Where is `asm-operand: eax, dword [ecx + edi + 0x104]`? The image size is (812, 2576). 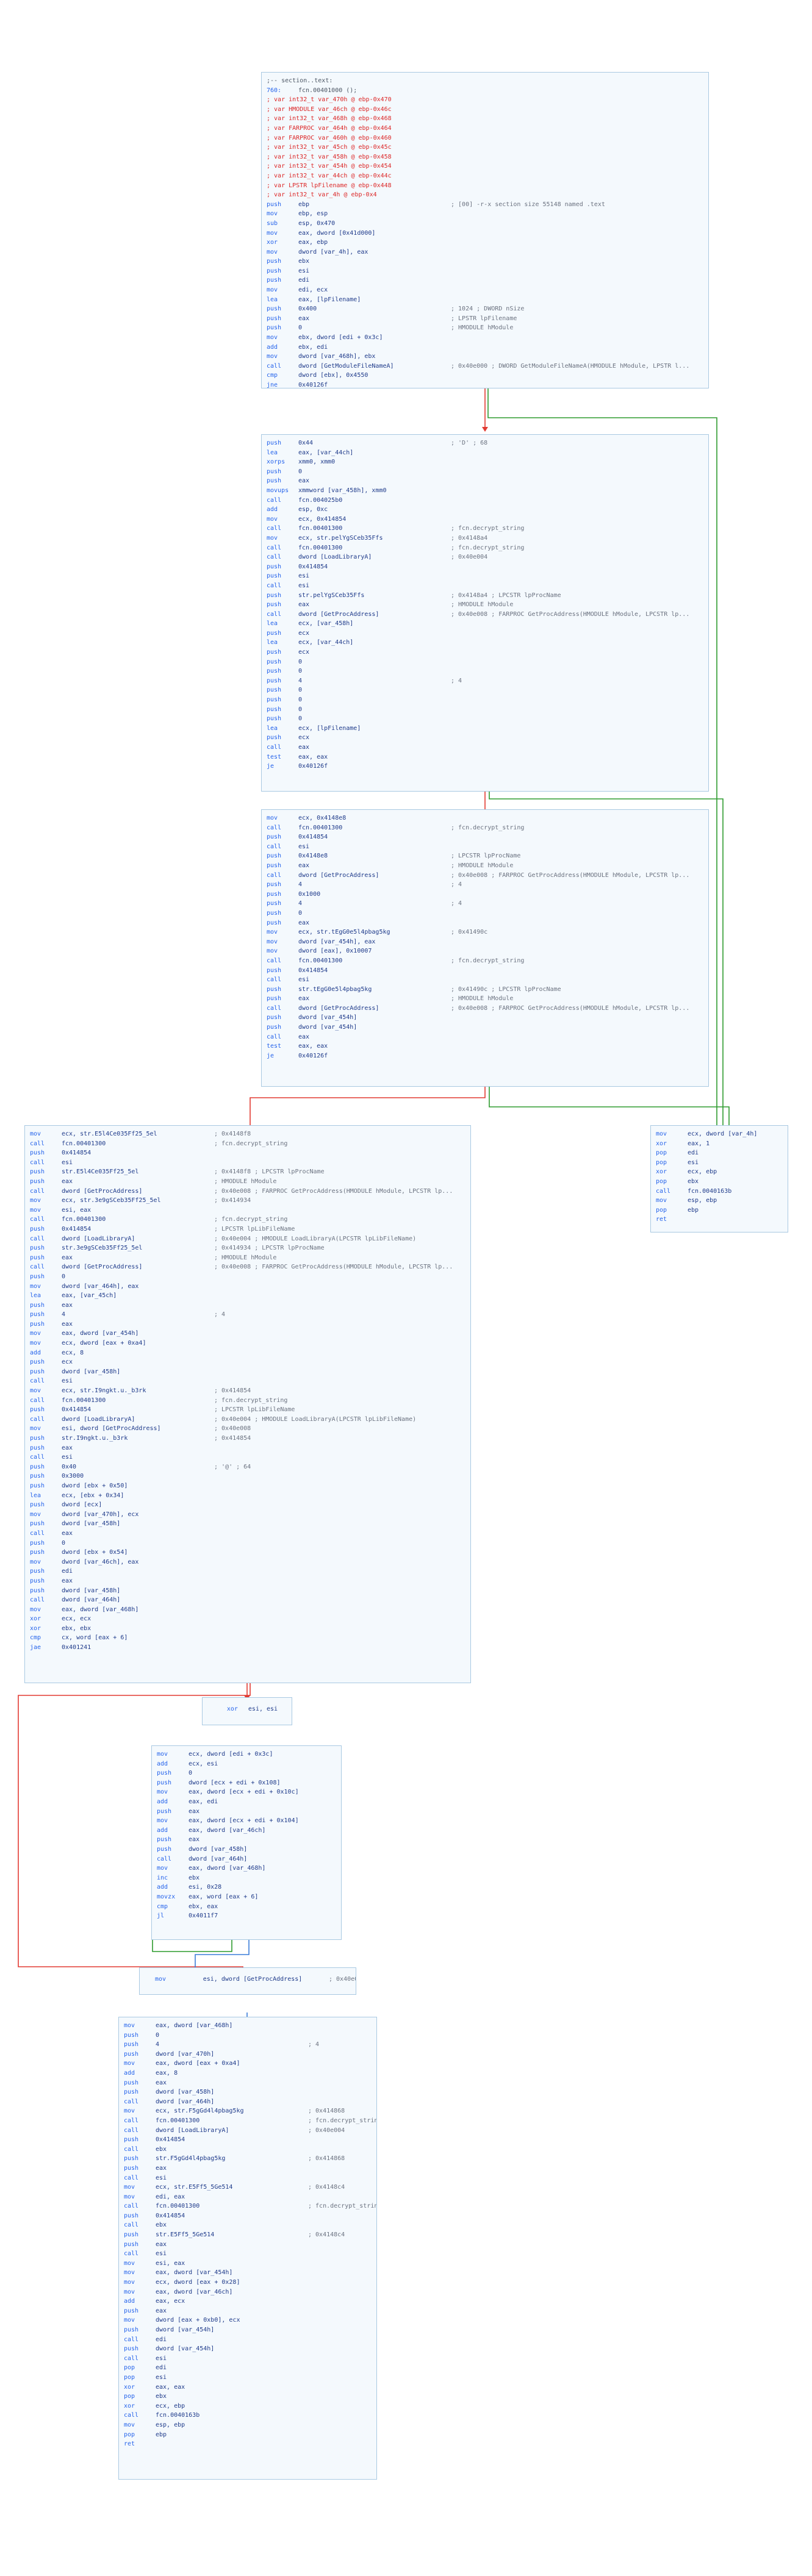 asm-operand: eax, dword [ecx + edi + 0x104] is located at coordinates (244, 1821).